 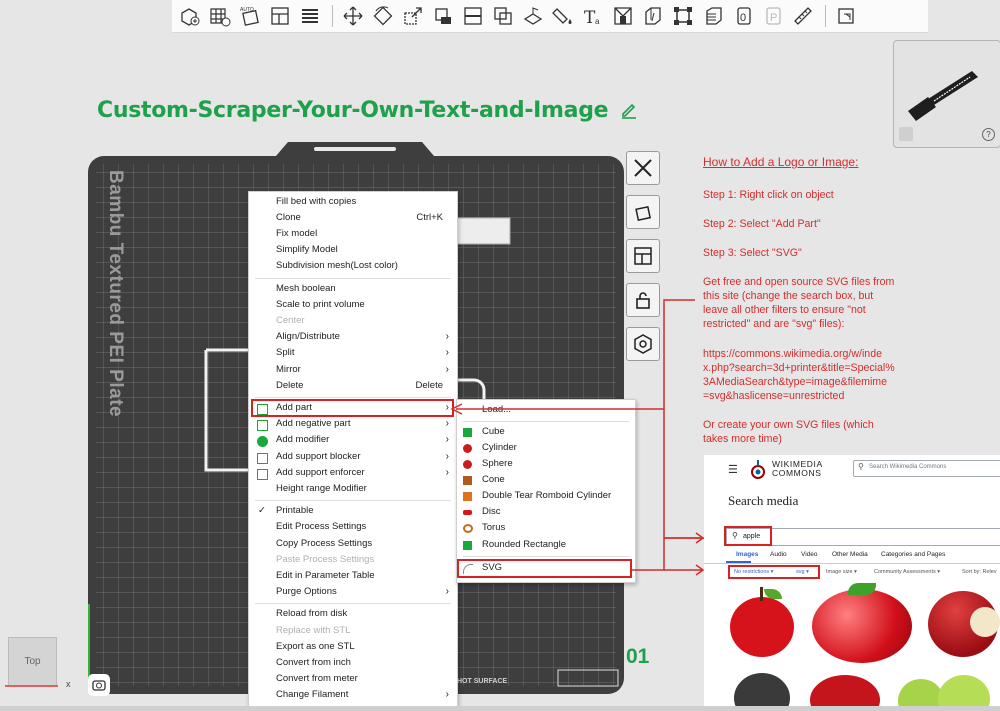 What do you see at coordinates (803, 16) in the screenshot?
I see `ruler-icon` at bounding box center [803, 16].